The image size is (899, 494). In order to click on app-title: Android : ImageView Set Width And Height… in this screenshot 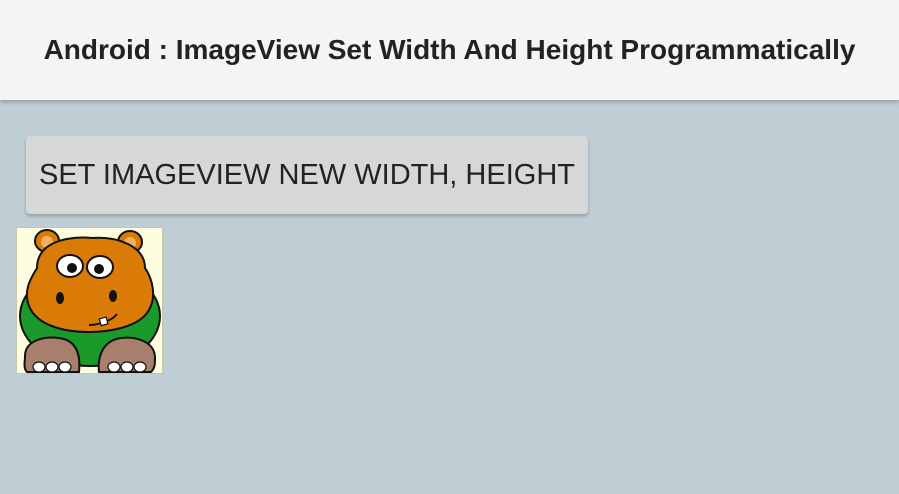, I will do `click(449, 49)`.